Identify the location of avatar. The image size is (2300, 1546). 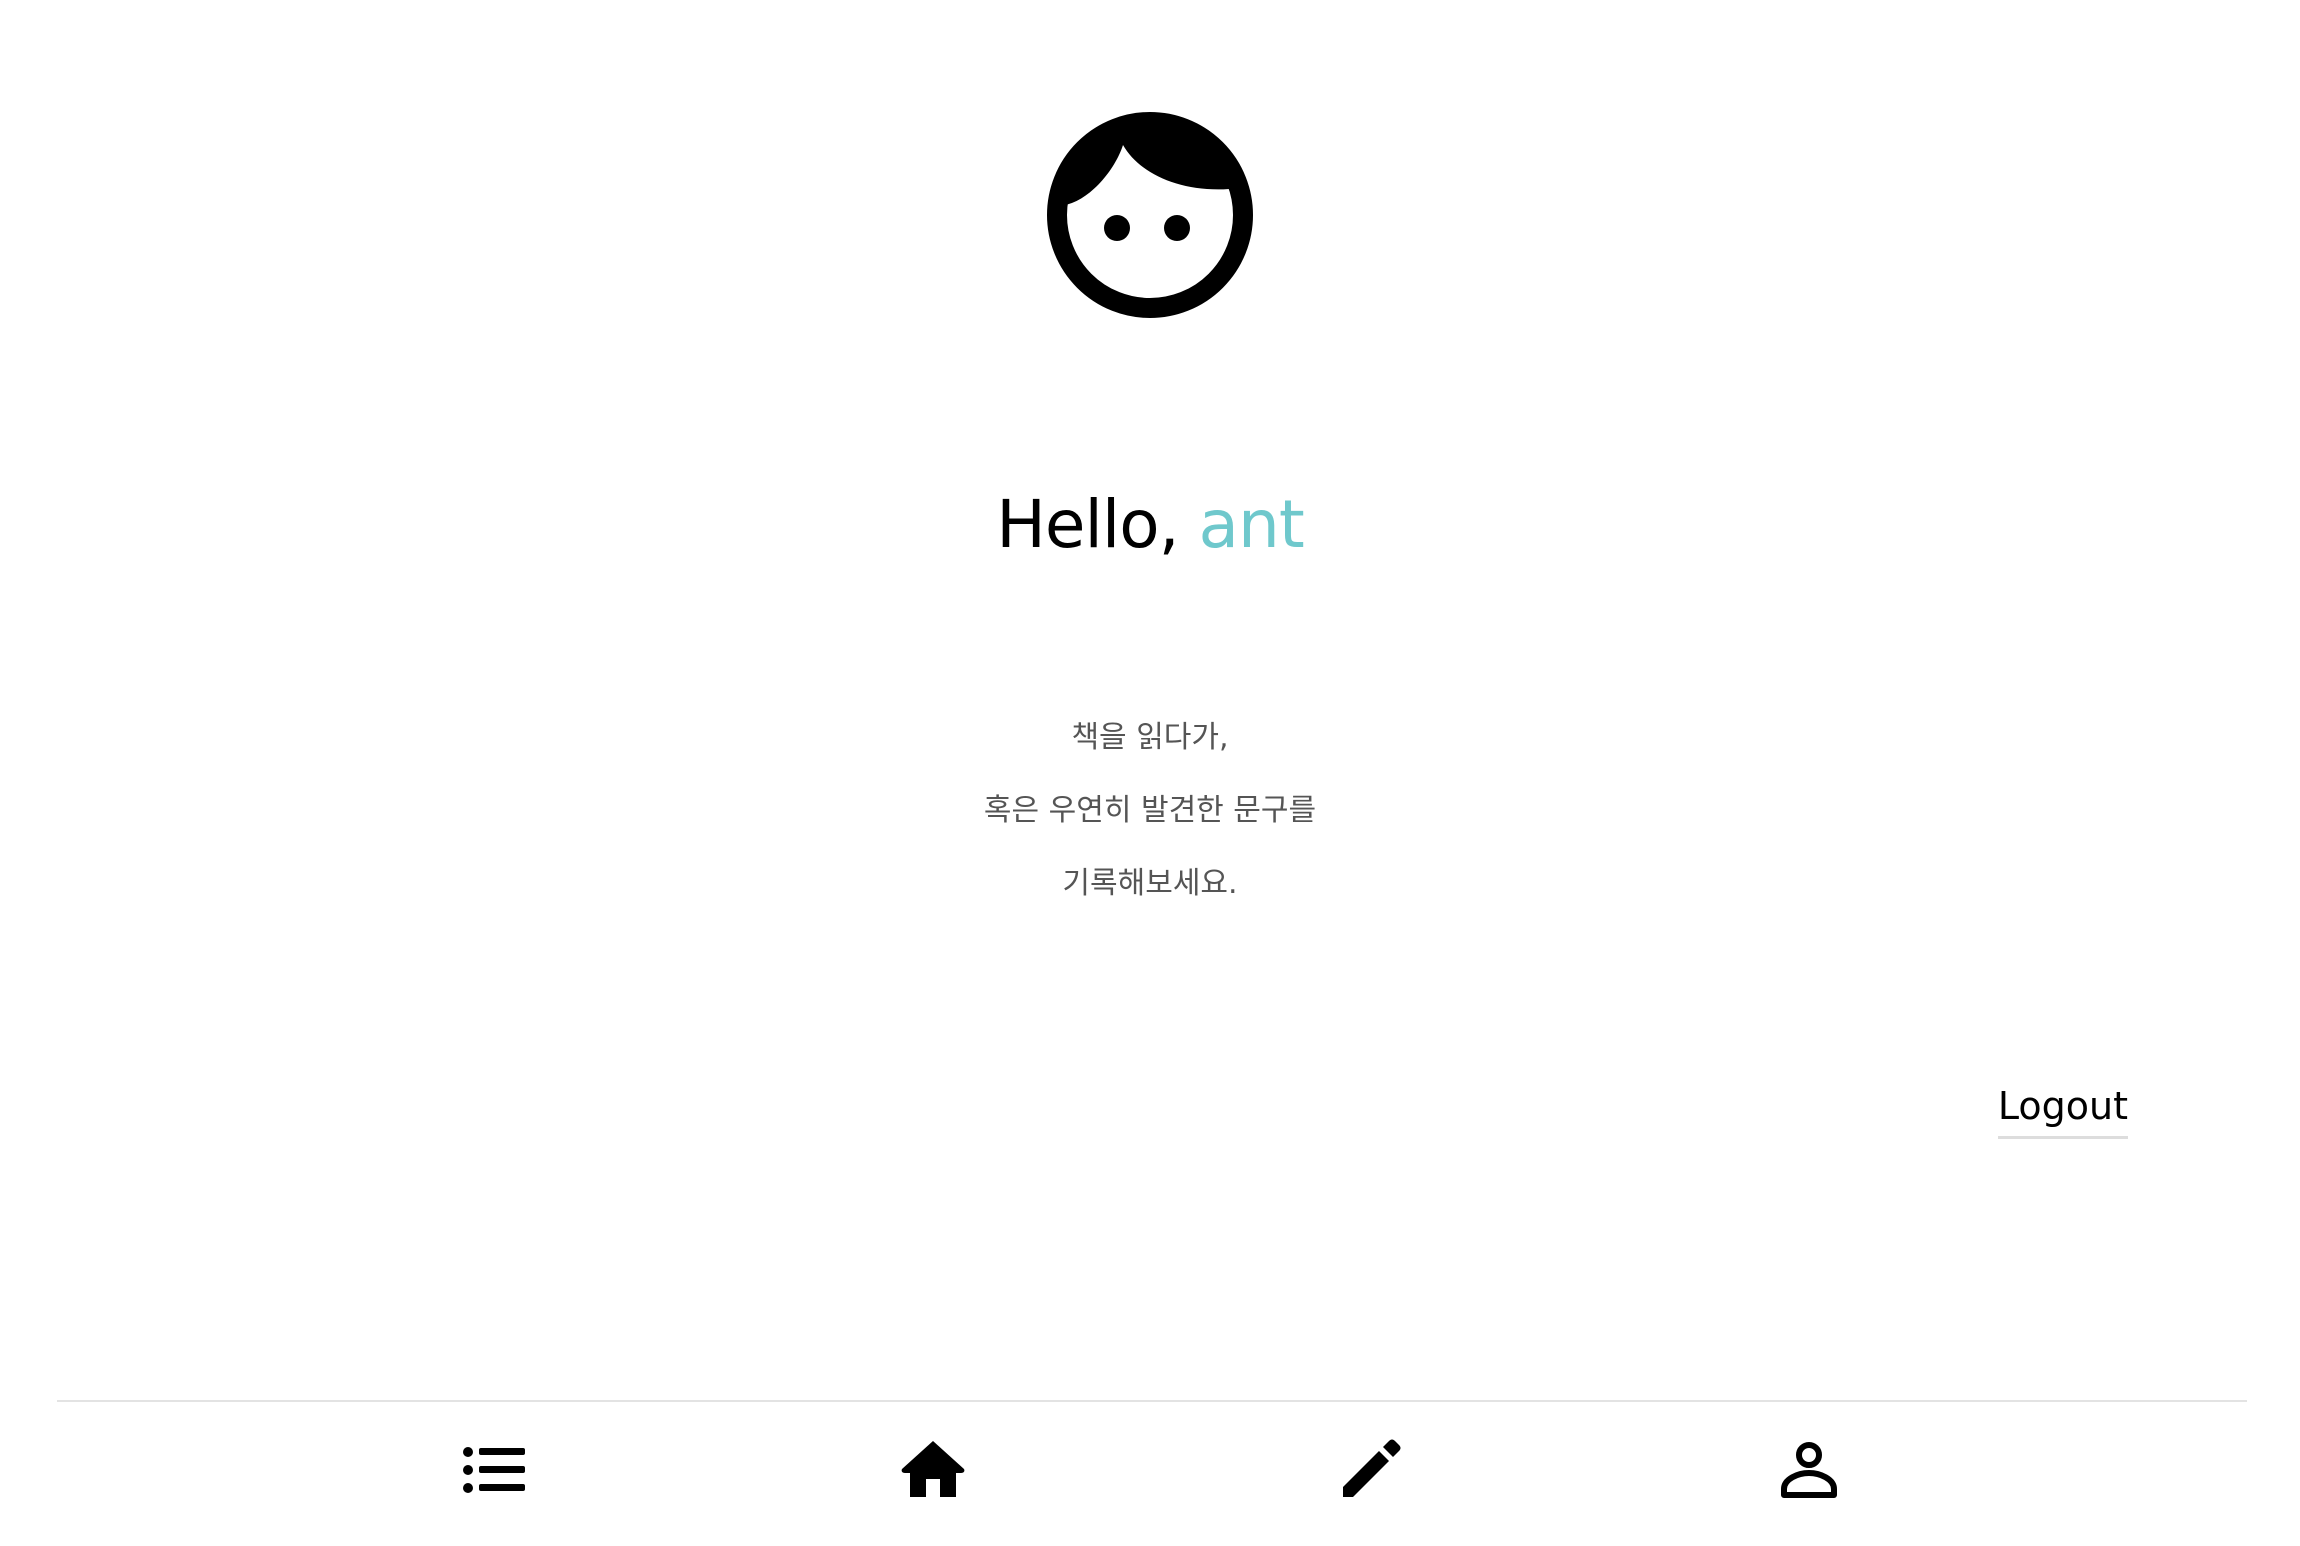
(1150, 215).